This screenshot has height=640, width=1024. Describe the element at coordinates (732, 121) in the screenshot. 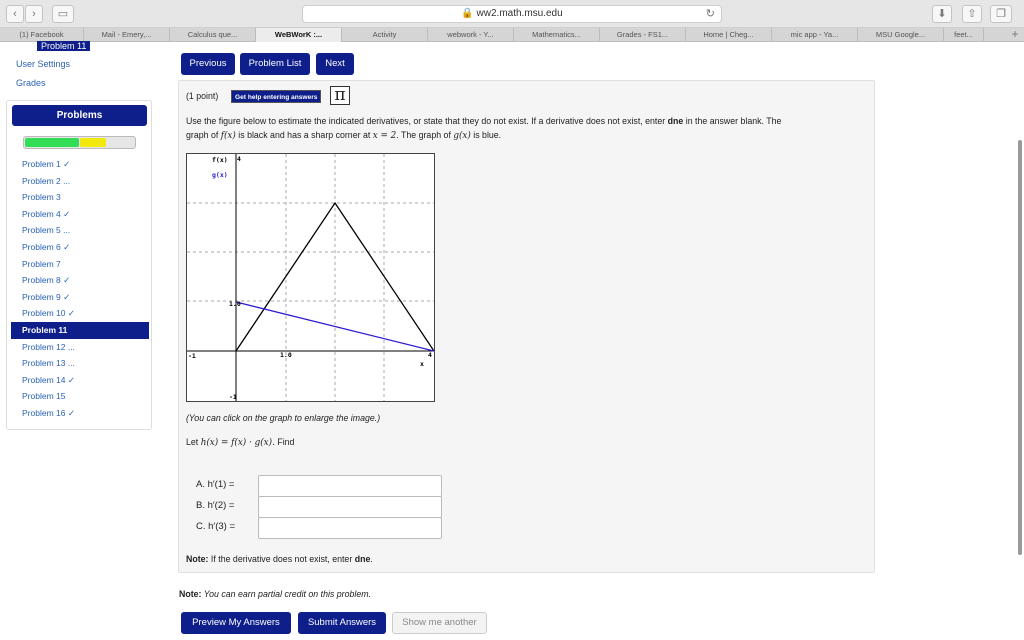

I see `instructions-text-end: in the answer blank. The` at that location.